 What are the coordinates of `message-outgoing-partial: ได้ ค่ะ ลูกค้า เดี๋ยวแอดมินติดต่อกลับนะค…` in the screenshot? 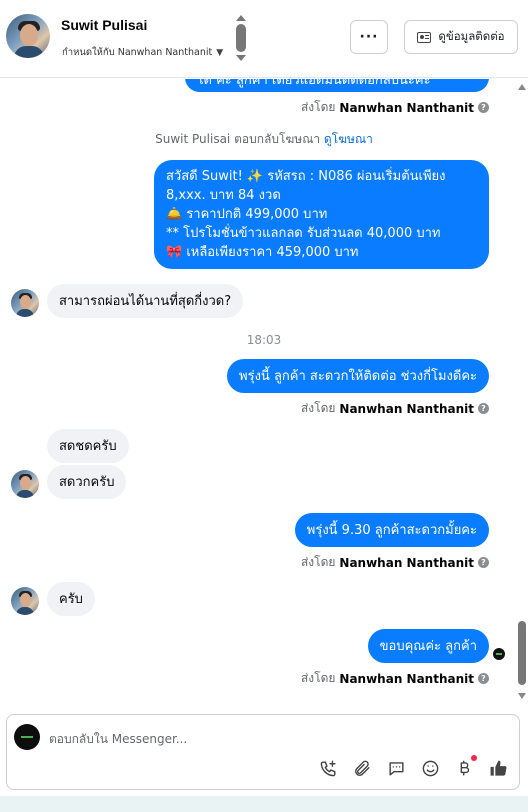 It's located at (337, 85).